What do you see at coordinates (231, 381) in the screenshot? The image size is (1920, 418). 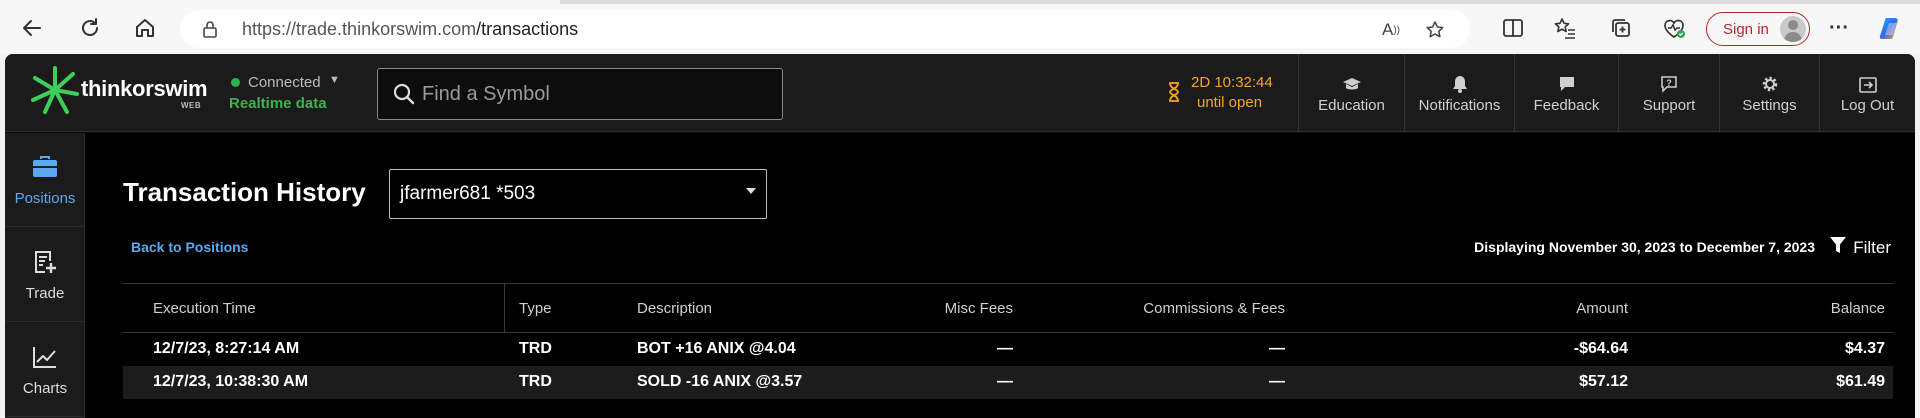 I see `cell-execution-time: 12/7/23, 10:38:30 AM` at bounding box center [231, 381].